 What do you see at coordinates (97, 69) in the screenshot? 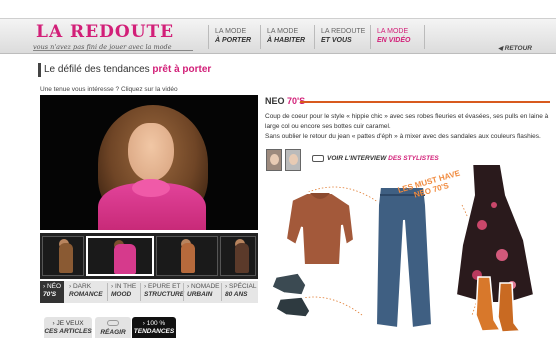
I see `page-title-prefix: Le défilé des tendances` at bounding box center [97, 69].